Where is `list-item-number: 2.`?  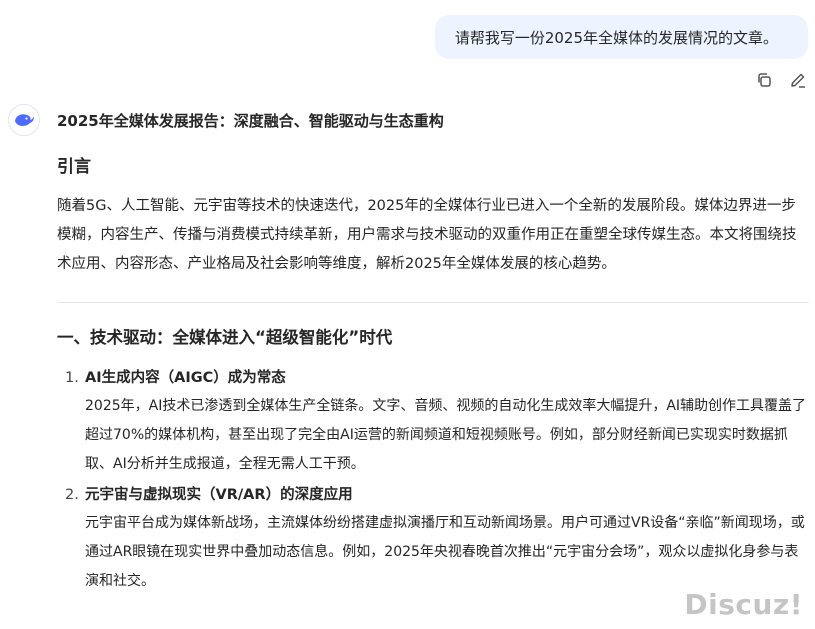
list-item-number: 2. is located at coordinates (72, 495).